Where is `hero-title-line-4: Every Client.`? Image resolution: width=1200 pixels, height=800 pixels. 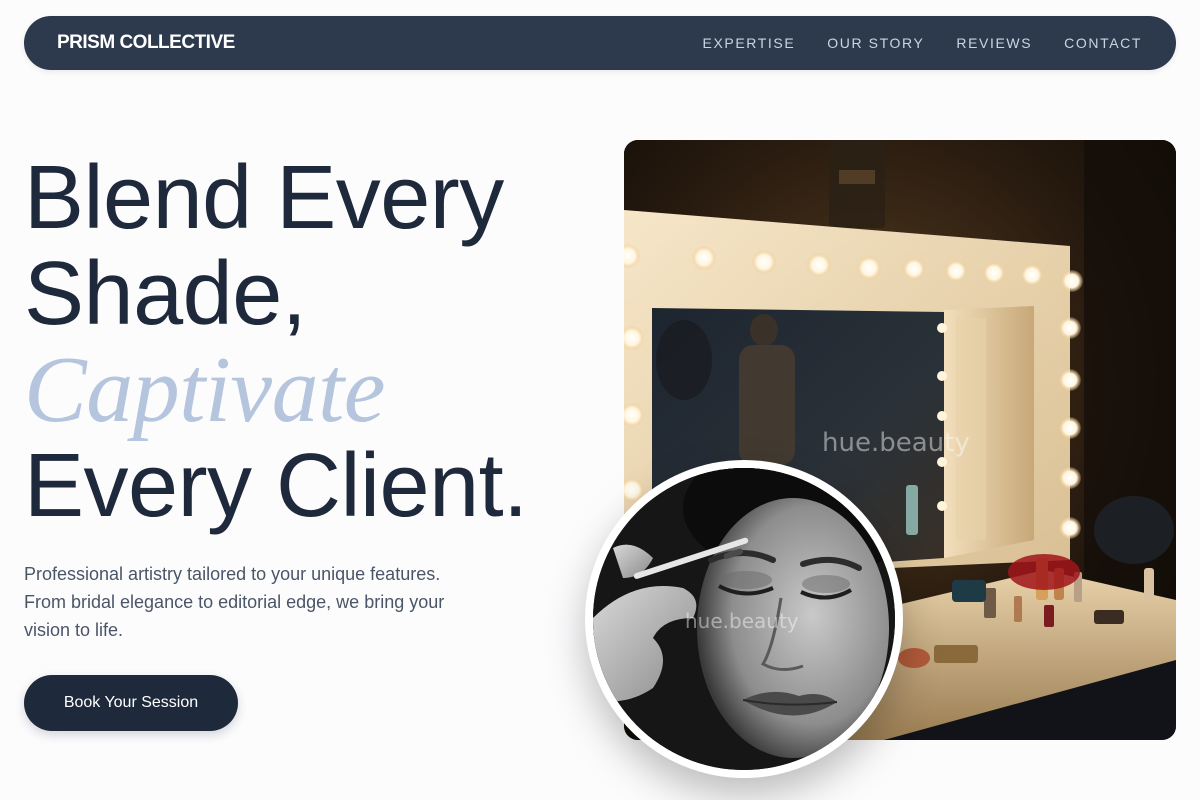 hero-title-line-4: Every Client. is located at coordinates (276, 486).